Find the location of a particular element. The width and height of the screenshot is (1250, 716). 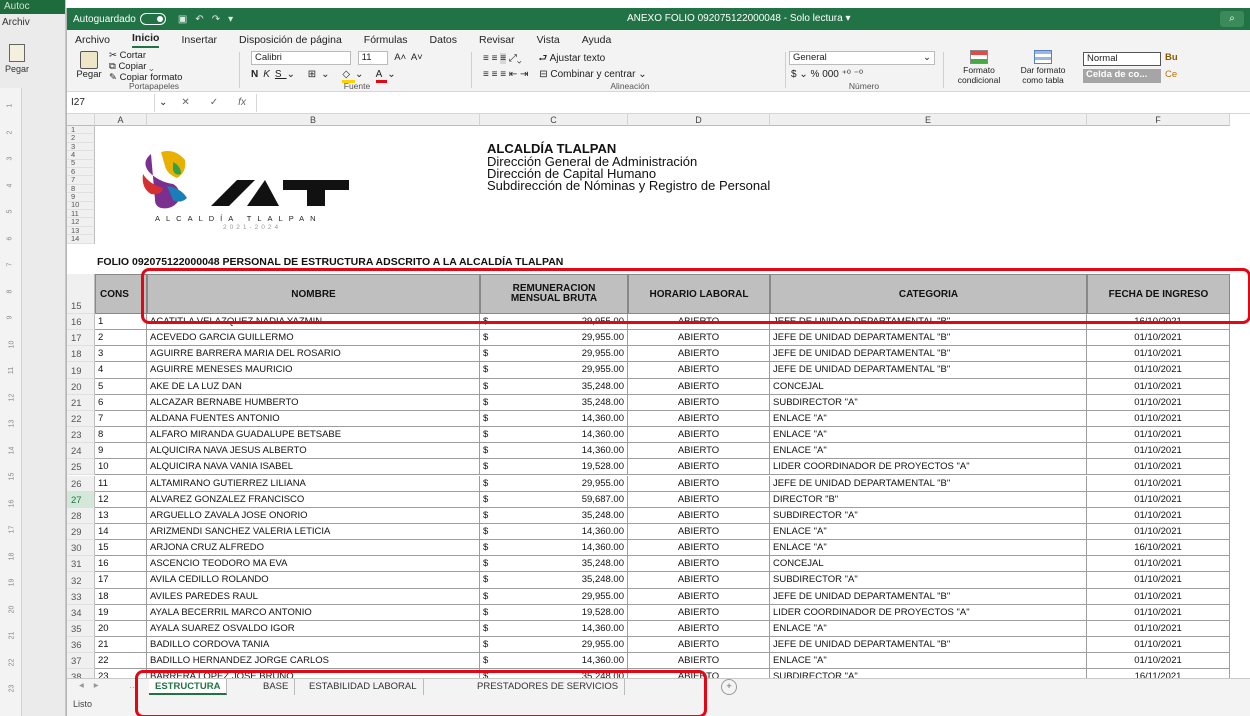

decrease-decimal-icon: ⁻⁰ is located at coordinates (858, 74).